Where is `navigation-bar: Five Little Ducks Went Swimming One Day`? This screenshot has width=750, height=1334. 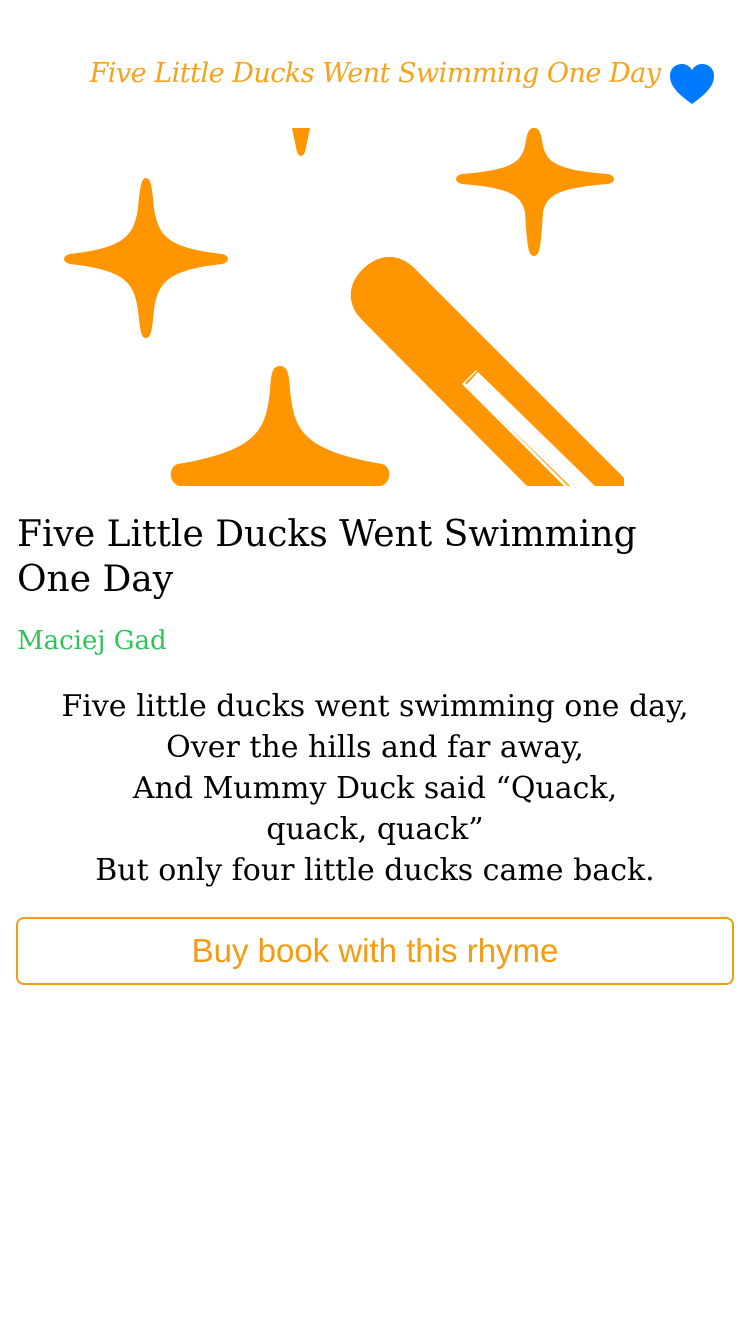 navigation-bar: Five Little Ducks Went Swimming One Day is located at coordinates (375, 84).